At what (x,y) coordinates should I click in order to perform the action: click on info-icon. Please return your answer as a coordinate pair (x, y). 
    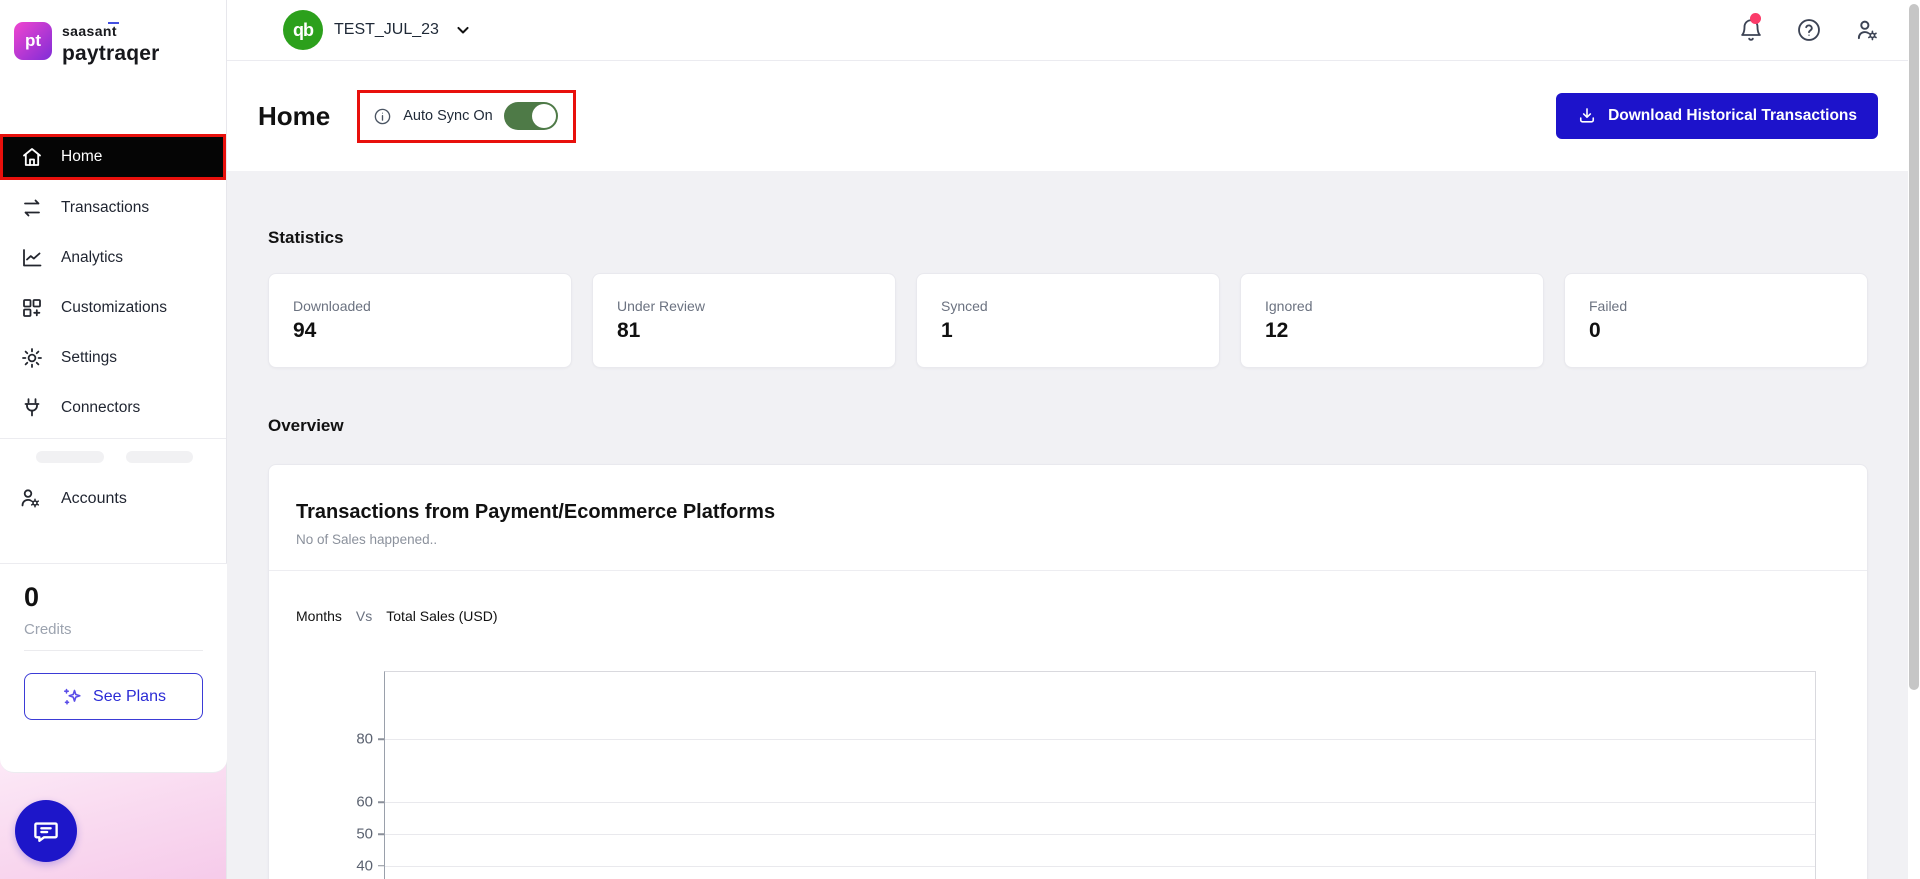
    Looking at the image, I should click on (382, 116).